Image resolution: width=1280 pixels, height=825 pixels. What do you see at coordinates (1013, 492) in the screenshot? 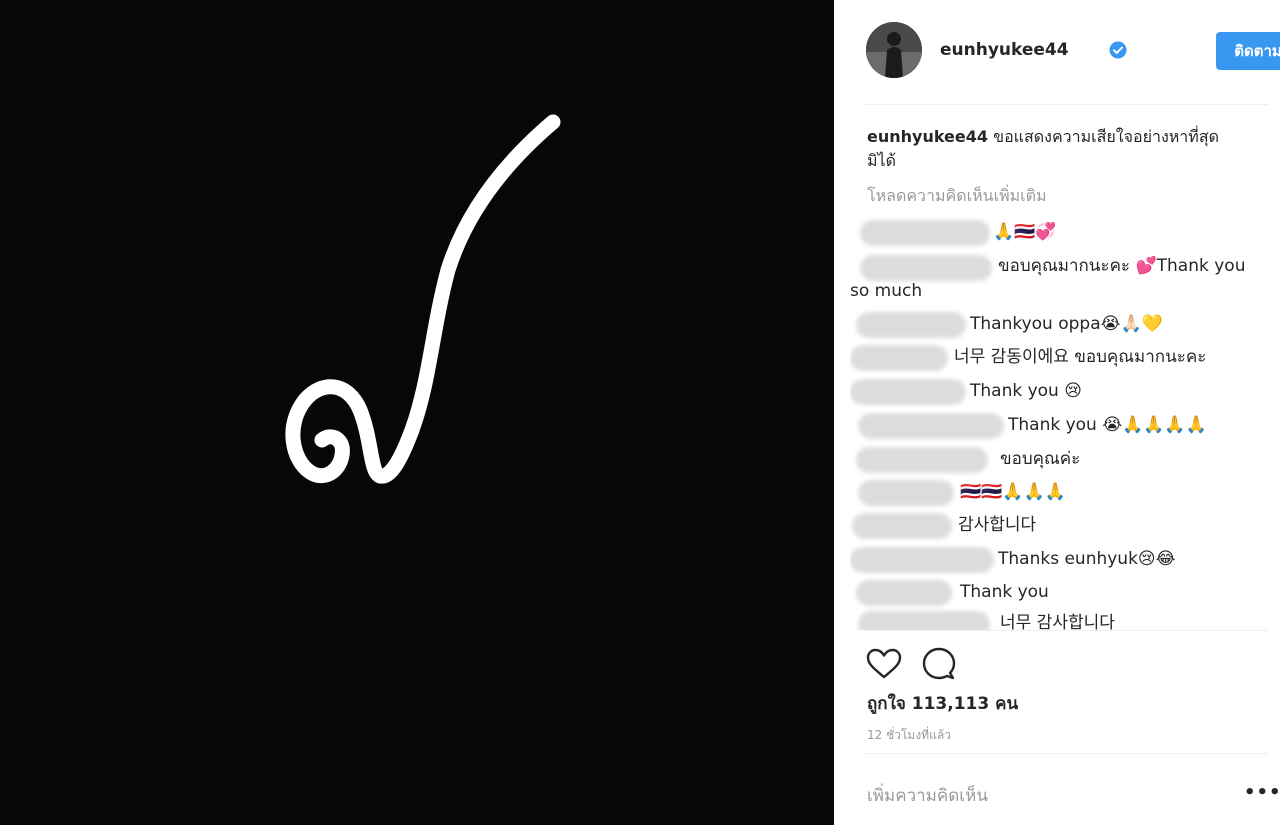
I see `comment-text: 🇹🇭🇹🇭🙏🙏🙏` at bounding box center [1013, 492].